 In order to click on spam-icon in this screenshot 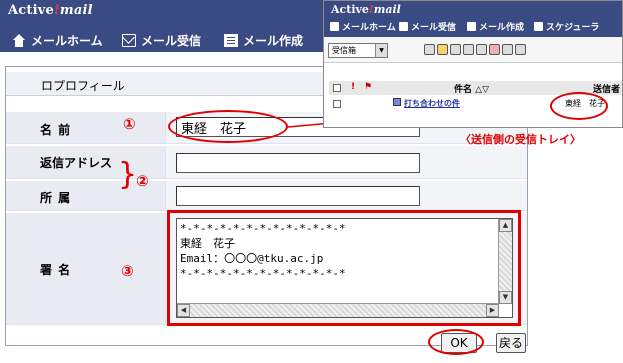, I will do `click(494, 49)`.